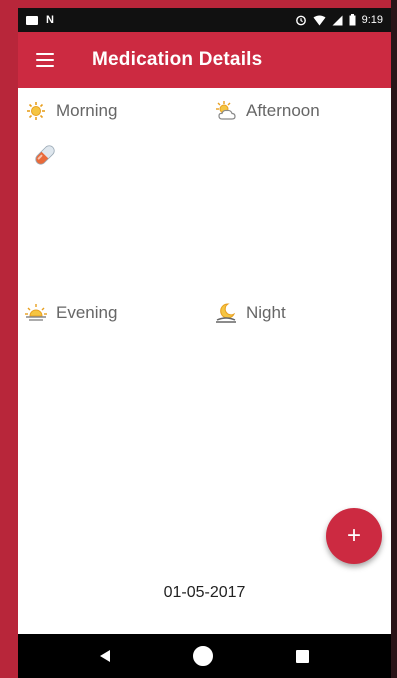 The width and height of the screenshot is (397, 678). What do you see at coordinates (45, 155) in the screenshot?
I see `pill-capsule-icon` at bounding box center [45, 155].